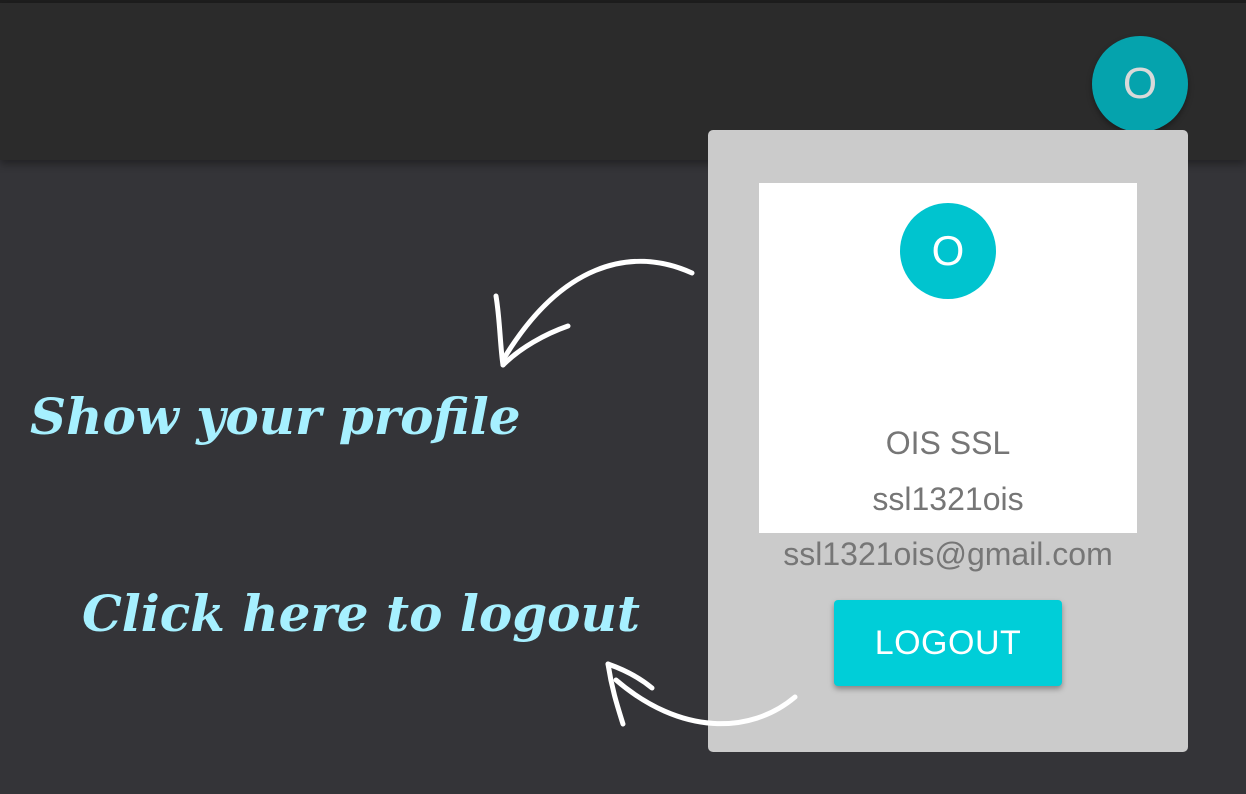 The height and width of the screenshot is (794, 1246). I want to click on profile-email: ssl1321ois@gmail.com, so click(948, 554).